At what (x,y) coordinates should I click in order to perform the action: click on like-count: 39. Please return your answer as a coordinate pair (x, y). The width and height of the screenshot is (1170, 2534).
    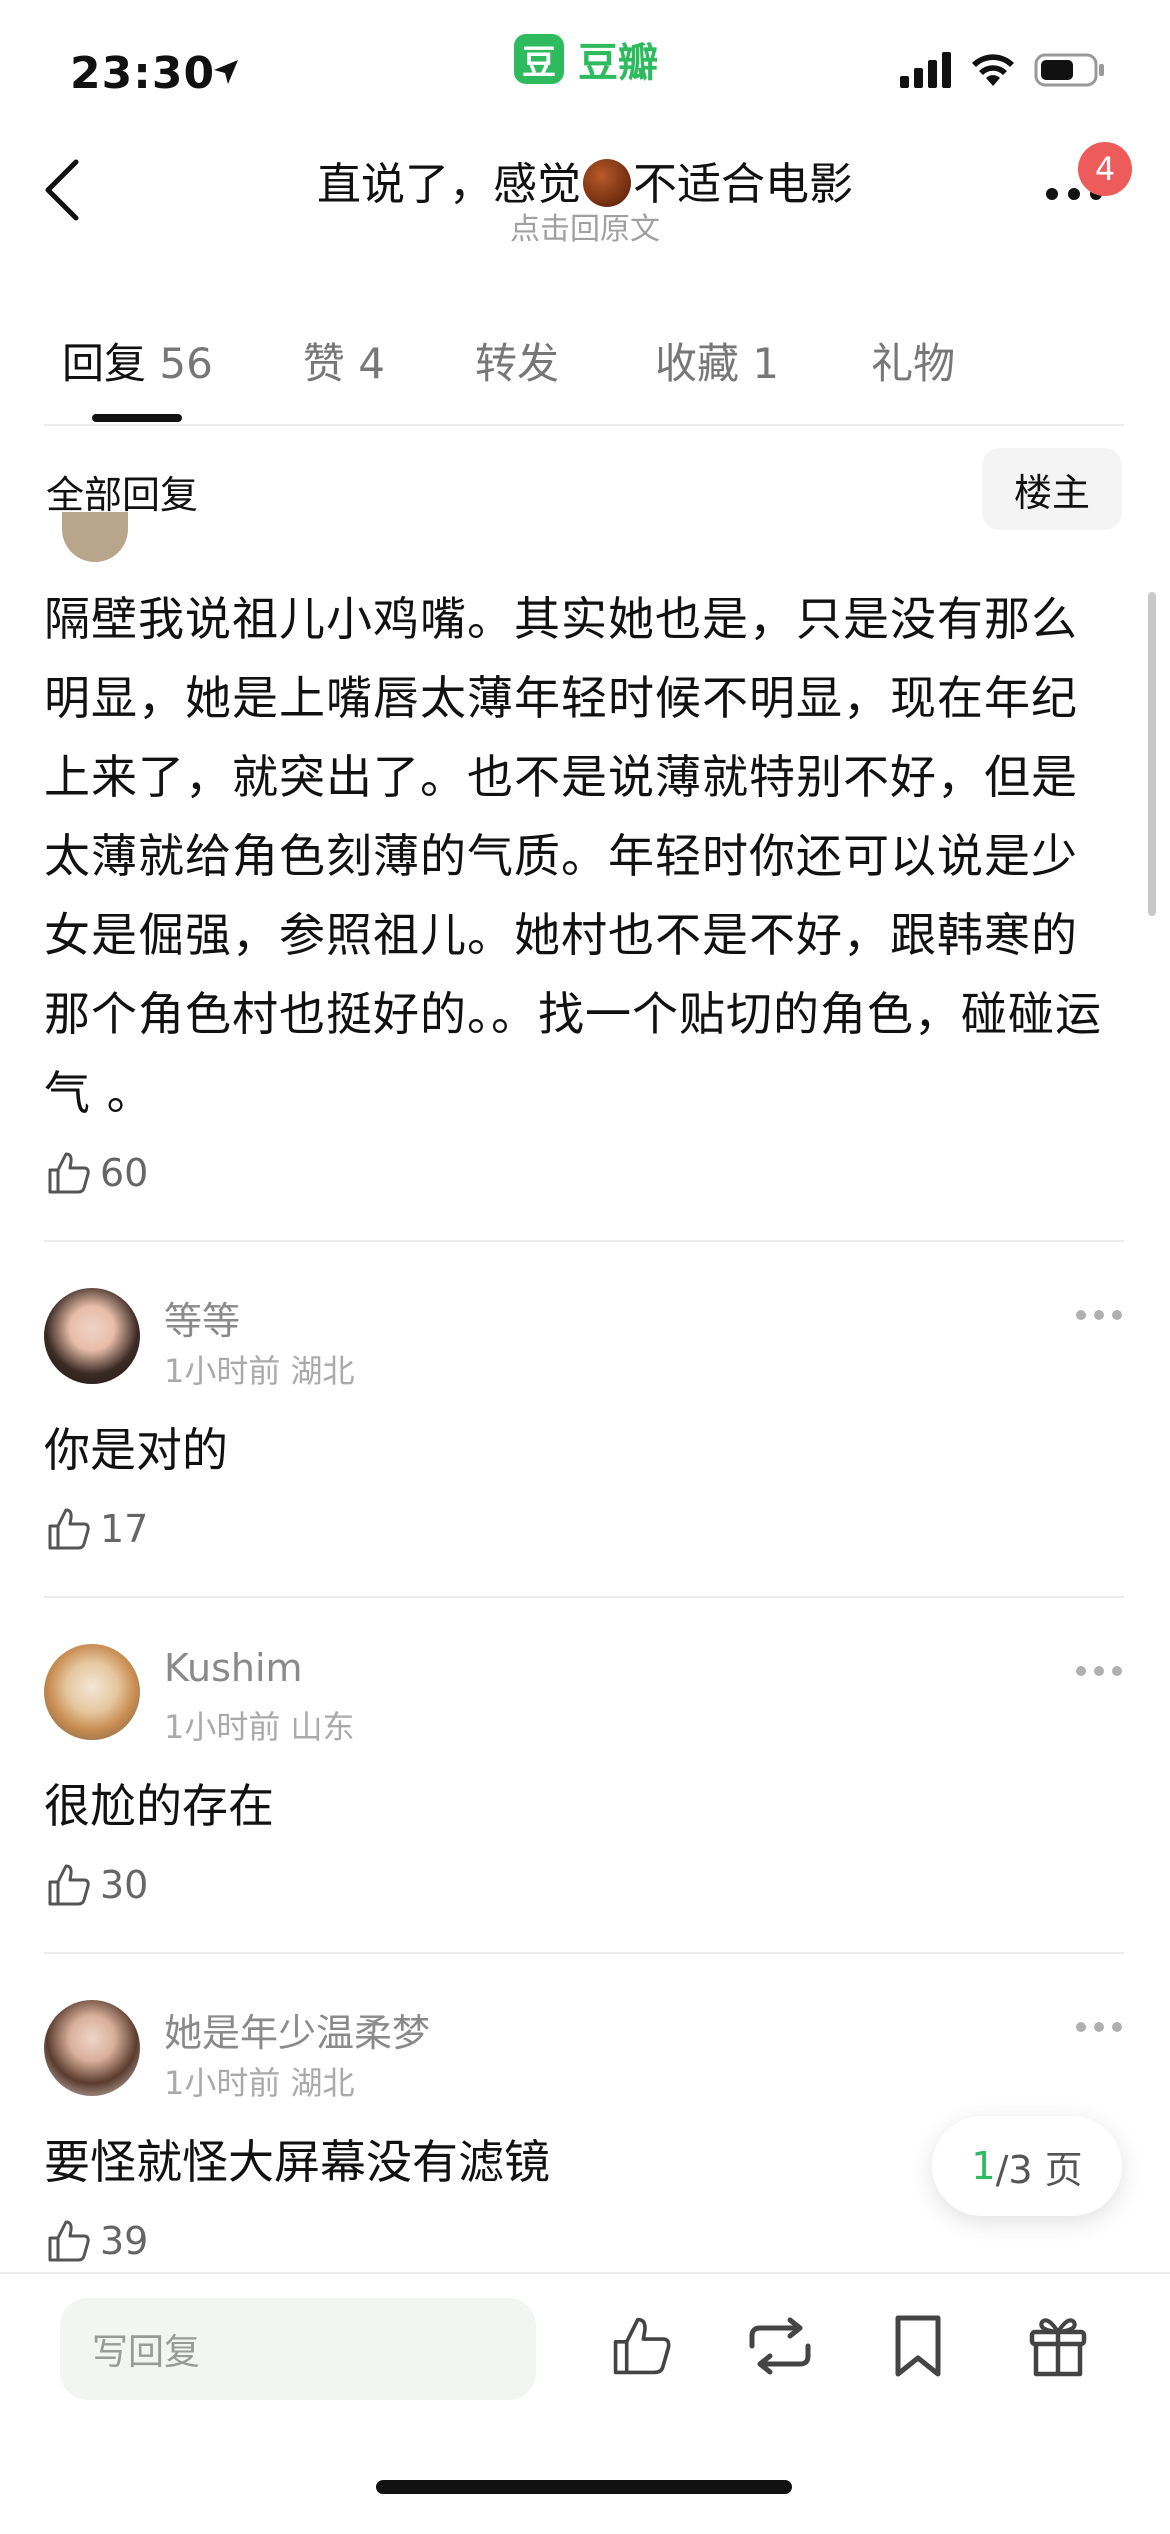
    Looking at the image, I should click on (124, 2241).